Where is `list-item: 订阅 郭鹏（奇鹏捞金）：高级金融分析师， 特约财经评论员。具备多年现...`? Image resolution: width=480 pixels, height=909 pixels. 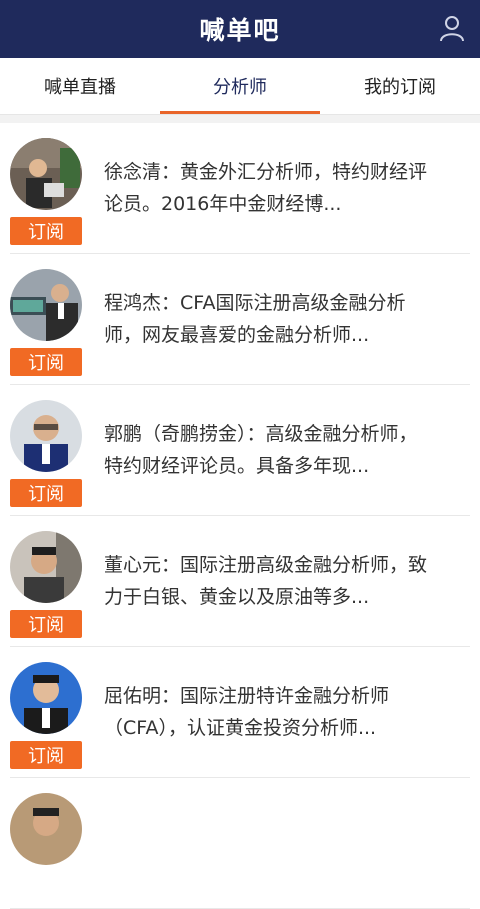
list-item: 订阅 郭鹏（奇鹏捞金）：高级金融分析师， 特约财经评论员。具备多年现... is located at coordinates (240, 450).